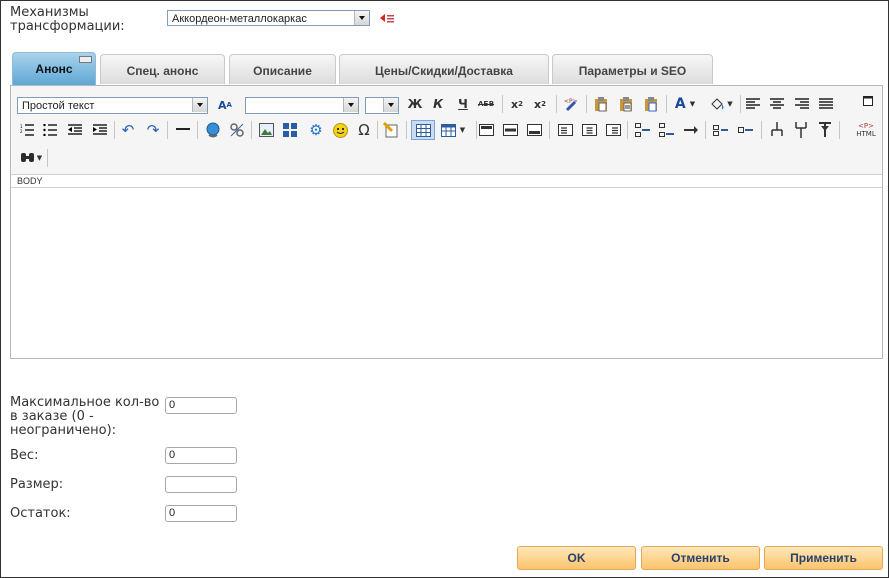 The height and width of the screenshot is (578, 889). Describe the element at coordinates (316, 130) in the screenshot. I see `settings-icon: ⚙` at that location.